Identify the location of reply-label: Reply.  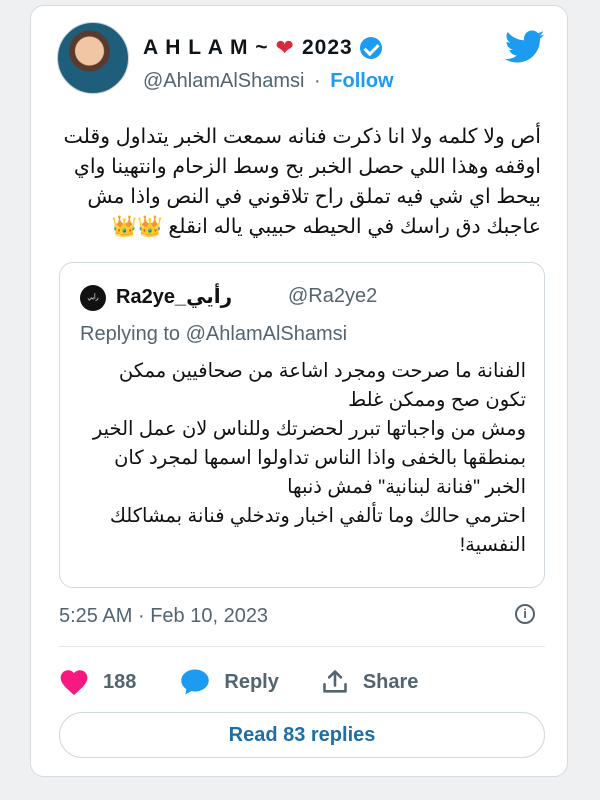
(251, 681).